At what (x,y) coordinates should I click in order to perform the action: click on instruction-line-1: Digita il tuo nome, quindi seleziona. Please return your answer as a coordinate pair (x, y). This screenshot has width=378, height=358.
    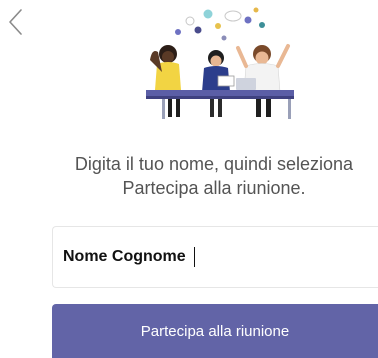
    Looking at the image, I should click on (214, 164).